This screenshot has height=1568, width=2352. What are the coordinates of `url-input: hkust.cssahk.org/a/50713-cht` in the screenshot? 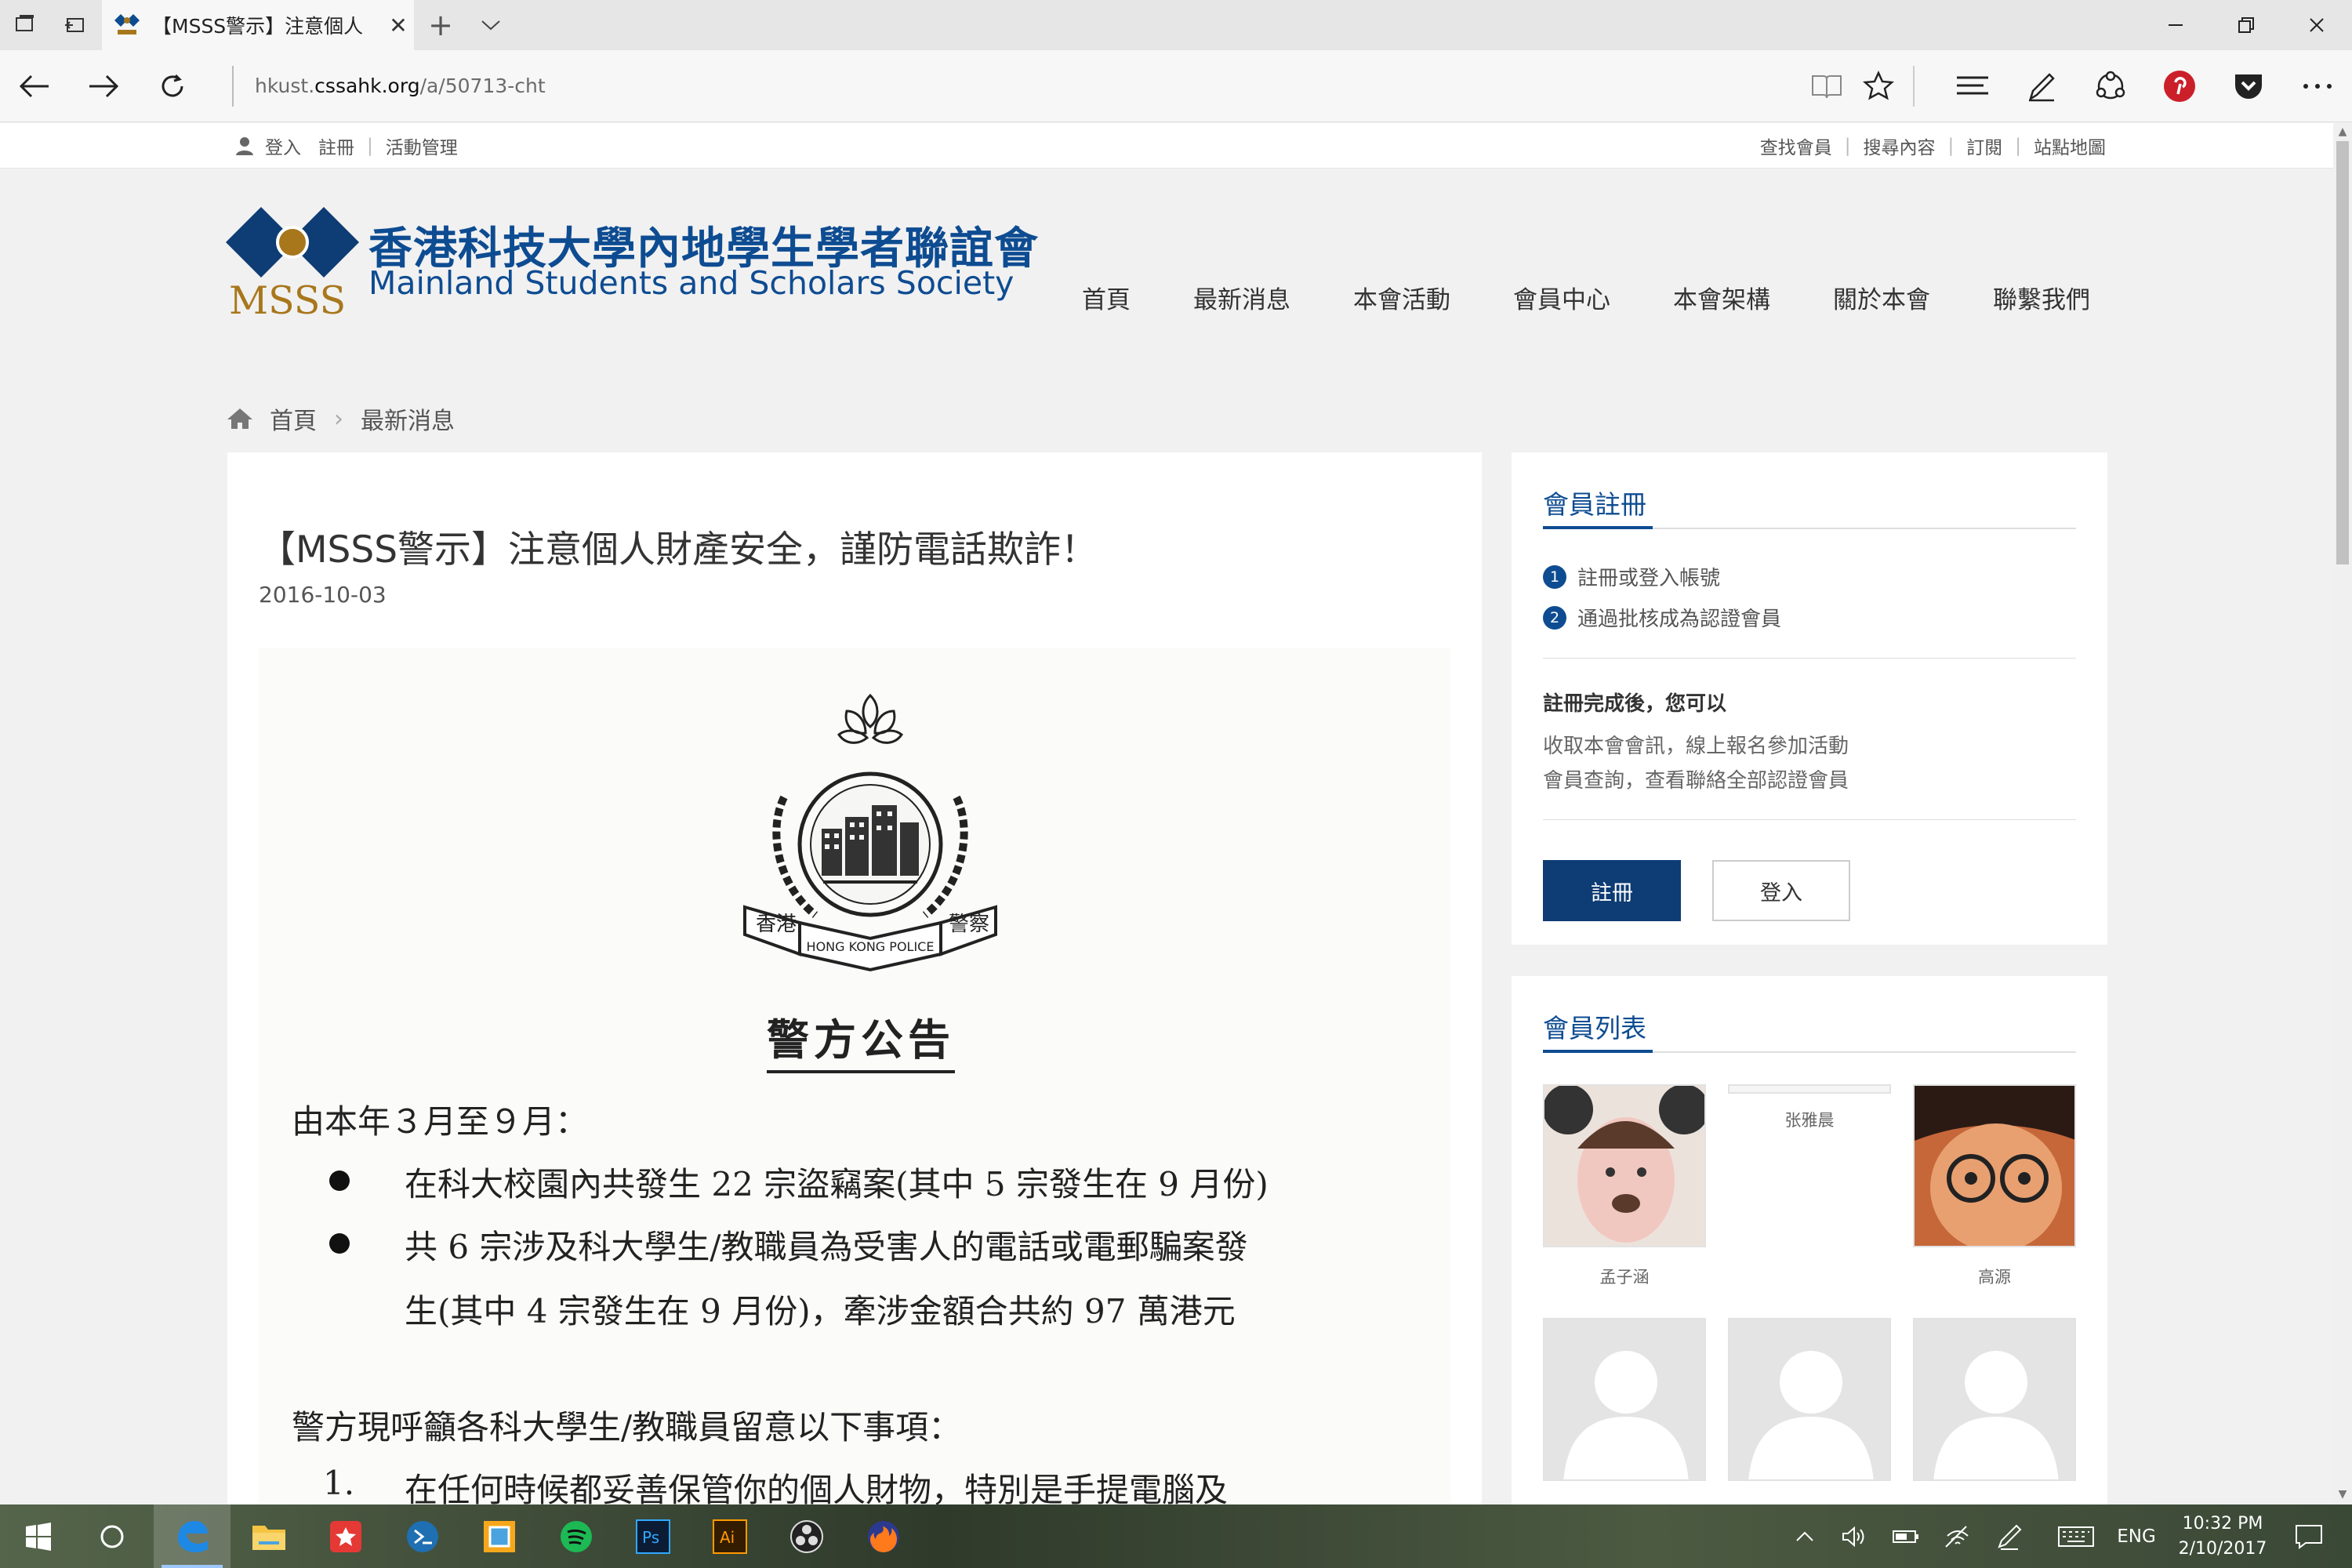 It's located at (400, 86).